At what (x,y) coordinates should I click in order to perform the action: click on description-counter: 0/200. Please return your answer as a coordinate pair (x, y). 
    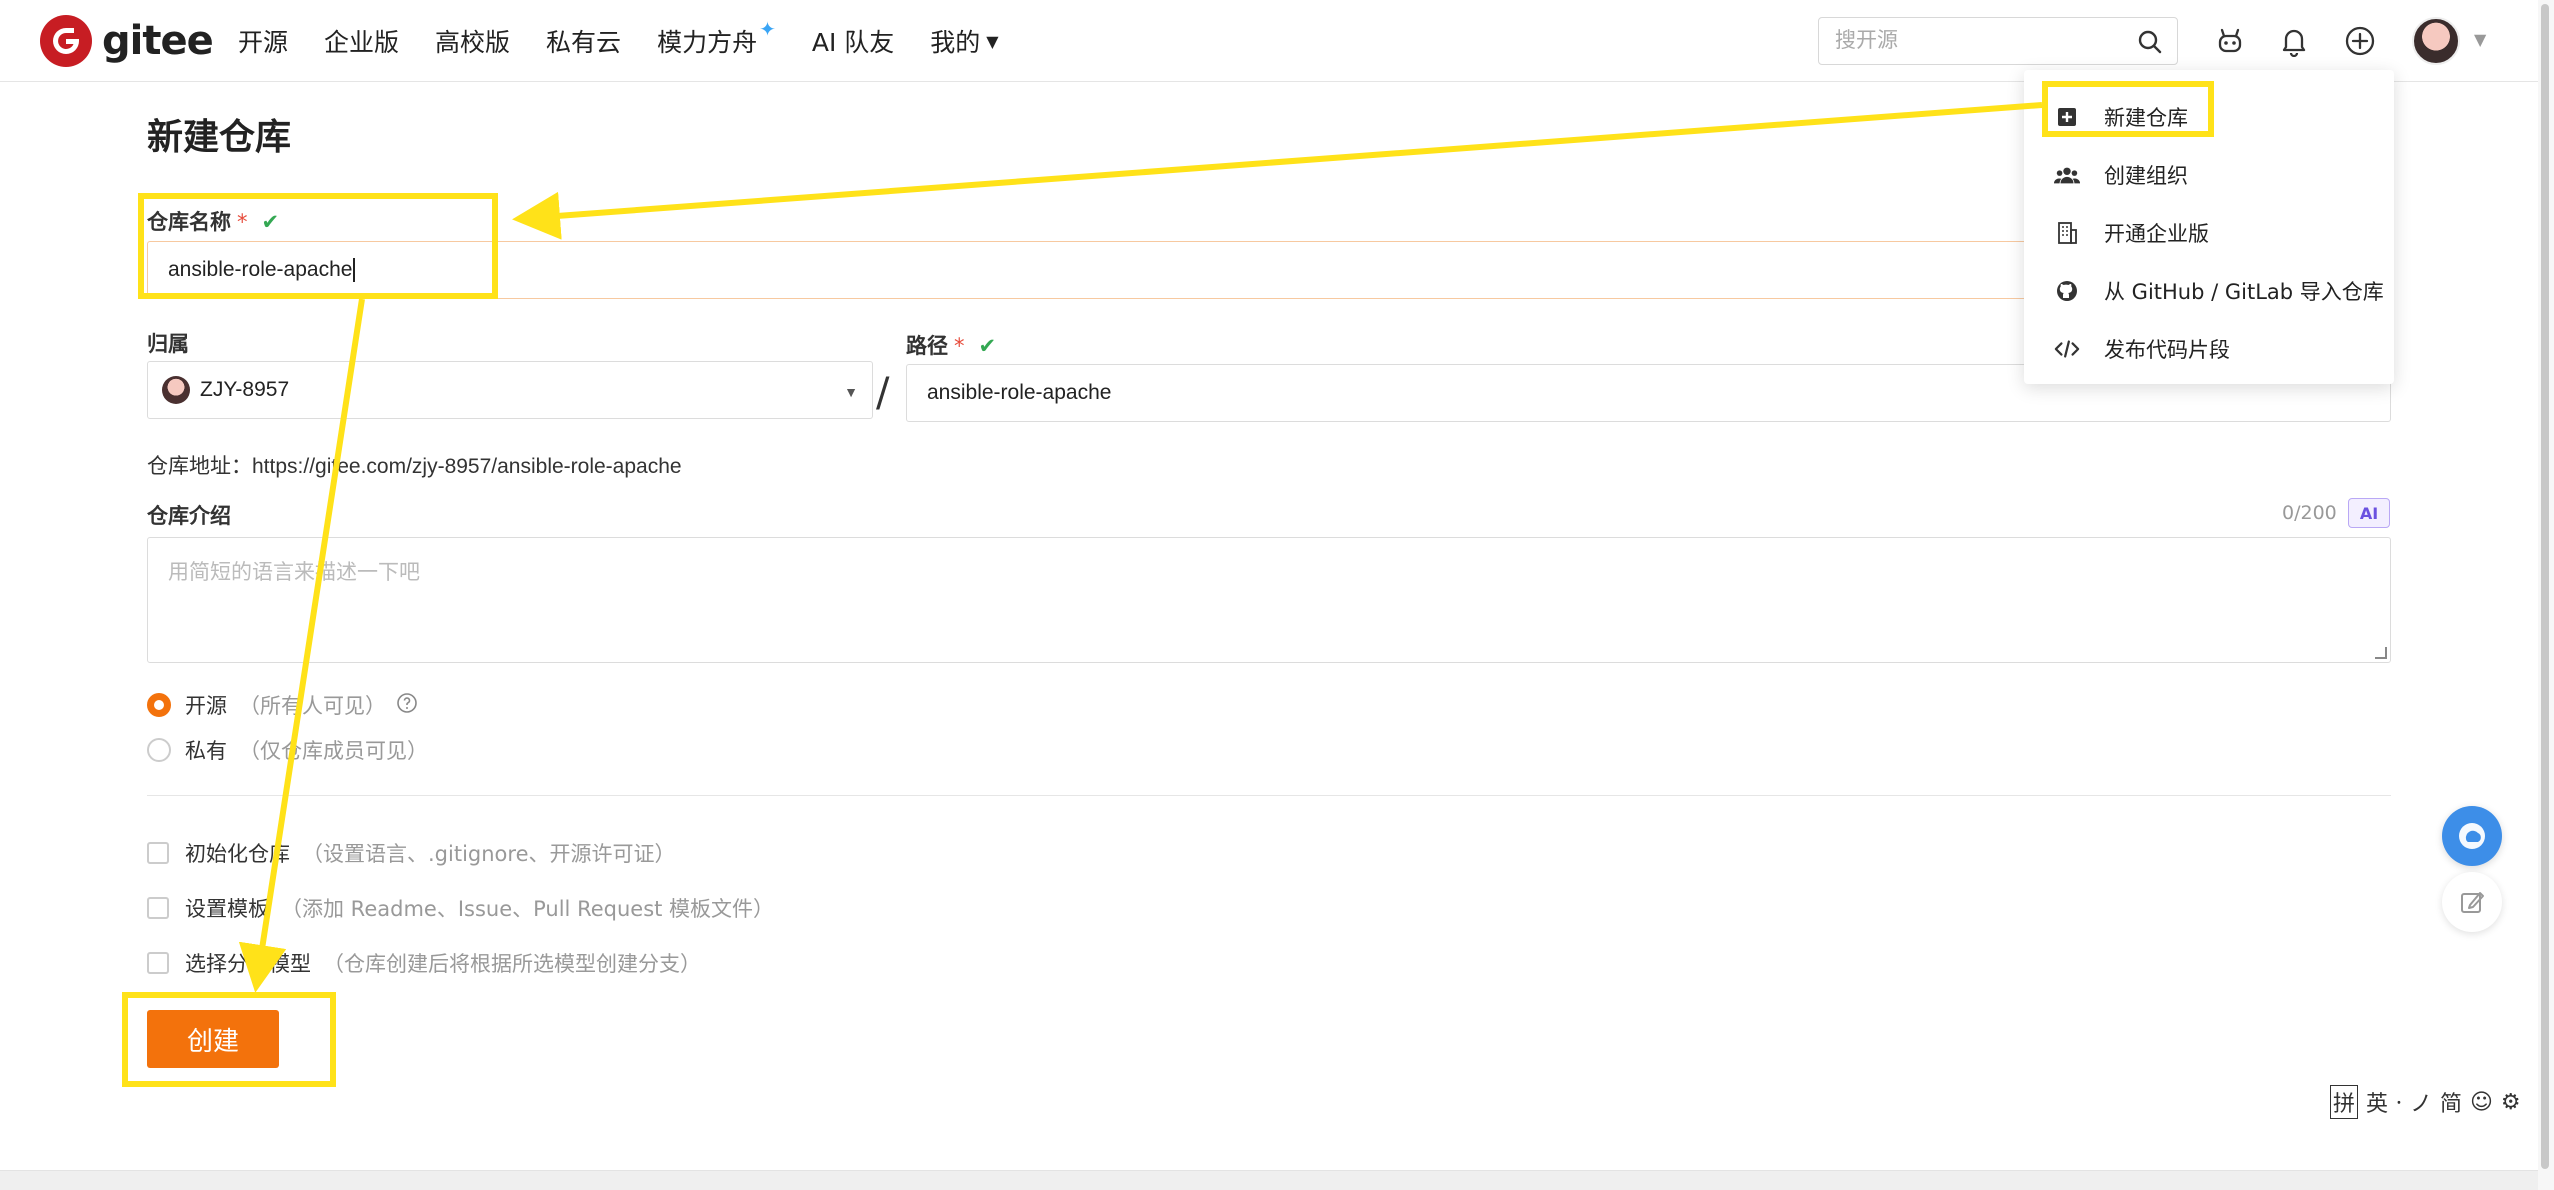
    Looking at the image, I should click on (2309, 513).